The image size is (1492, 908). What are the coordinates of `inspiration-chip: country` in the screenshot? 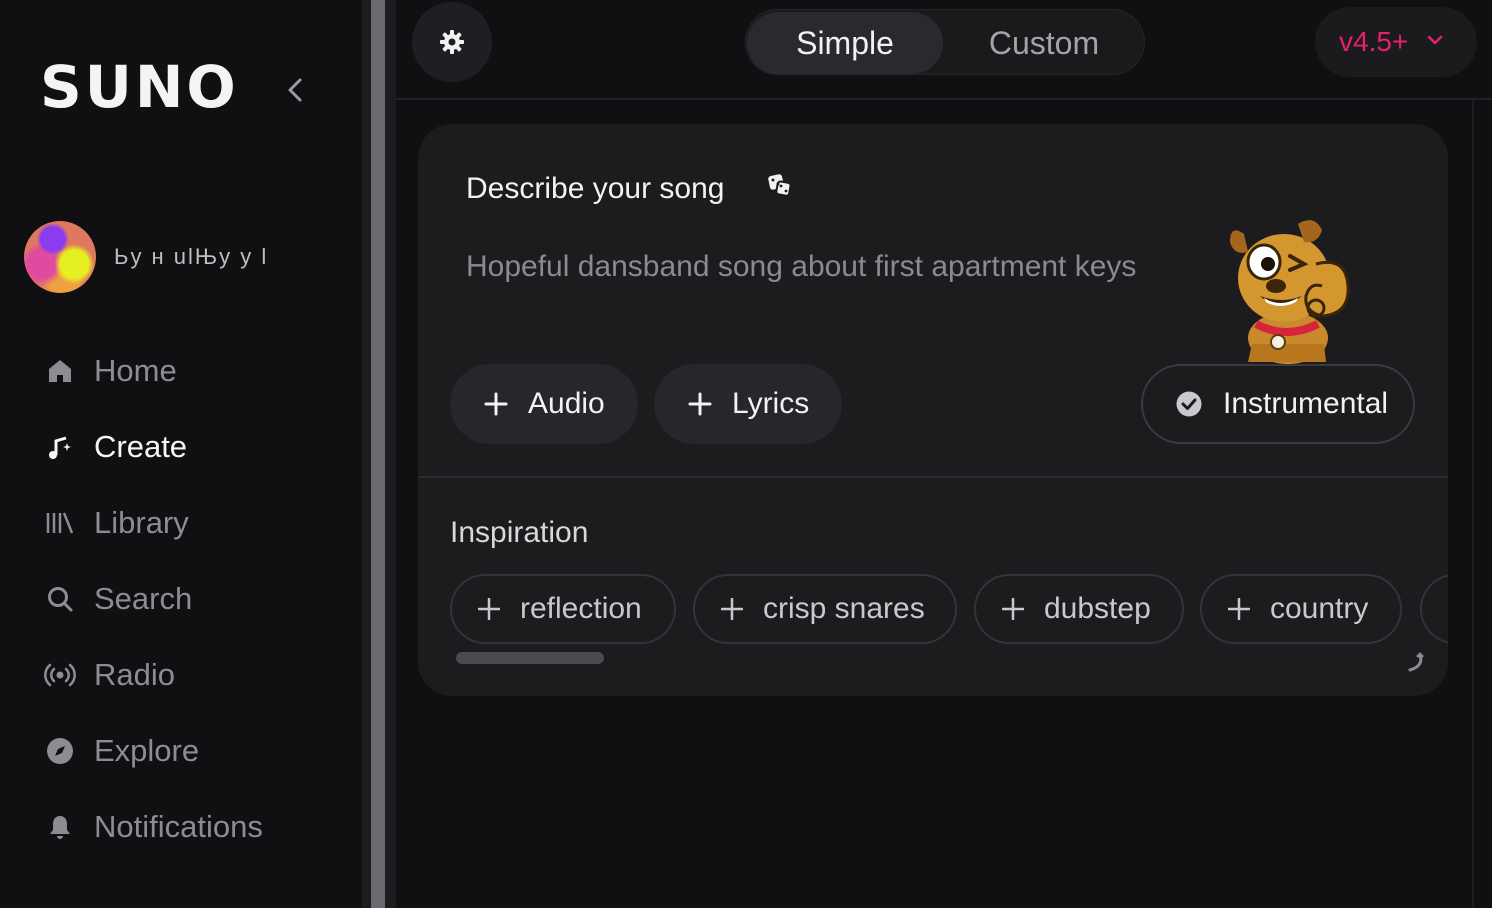 It's located at (1301, 609).